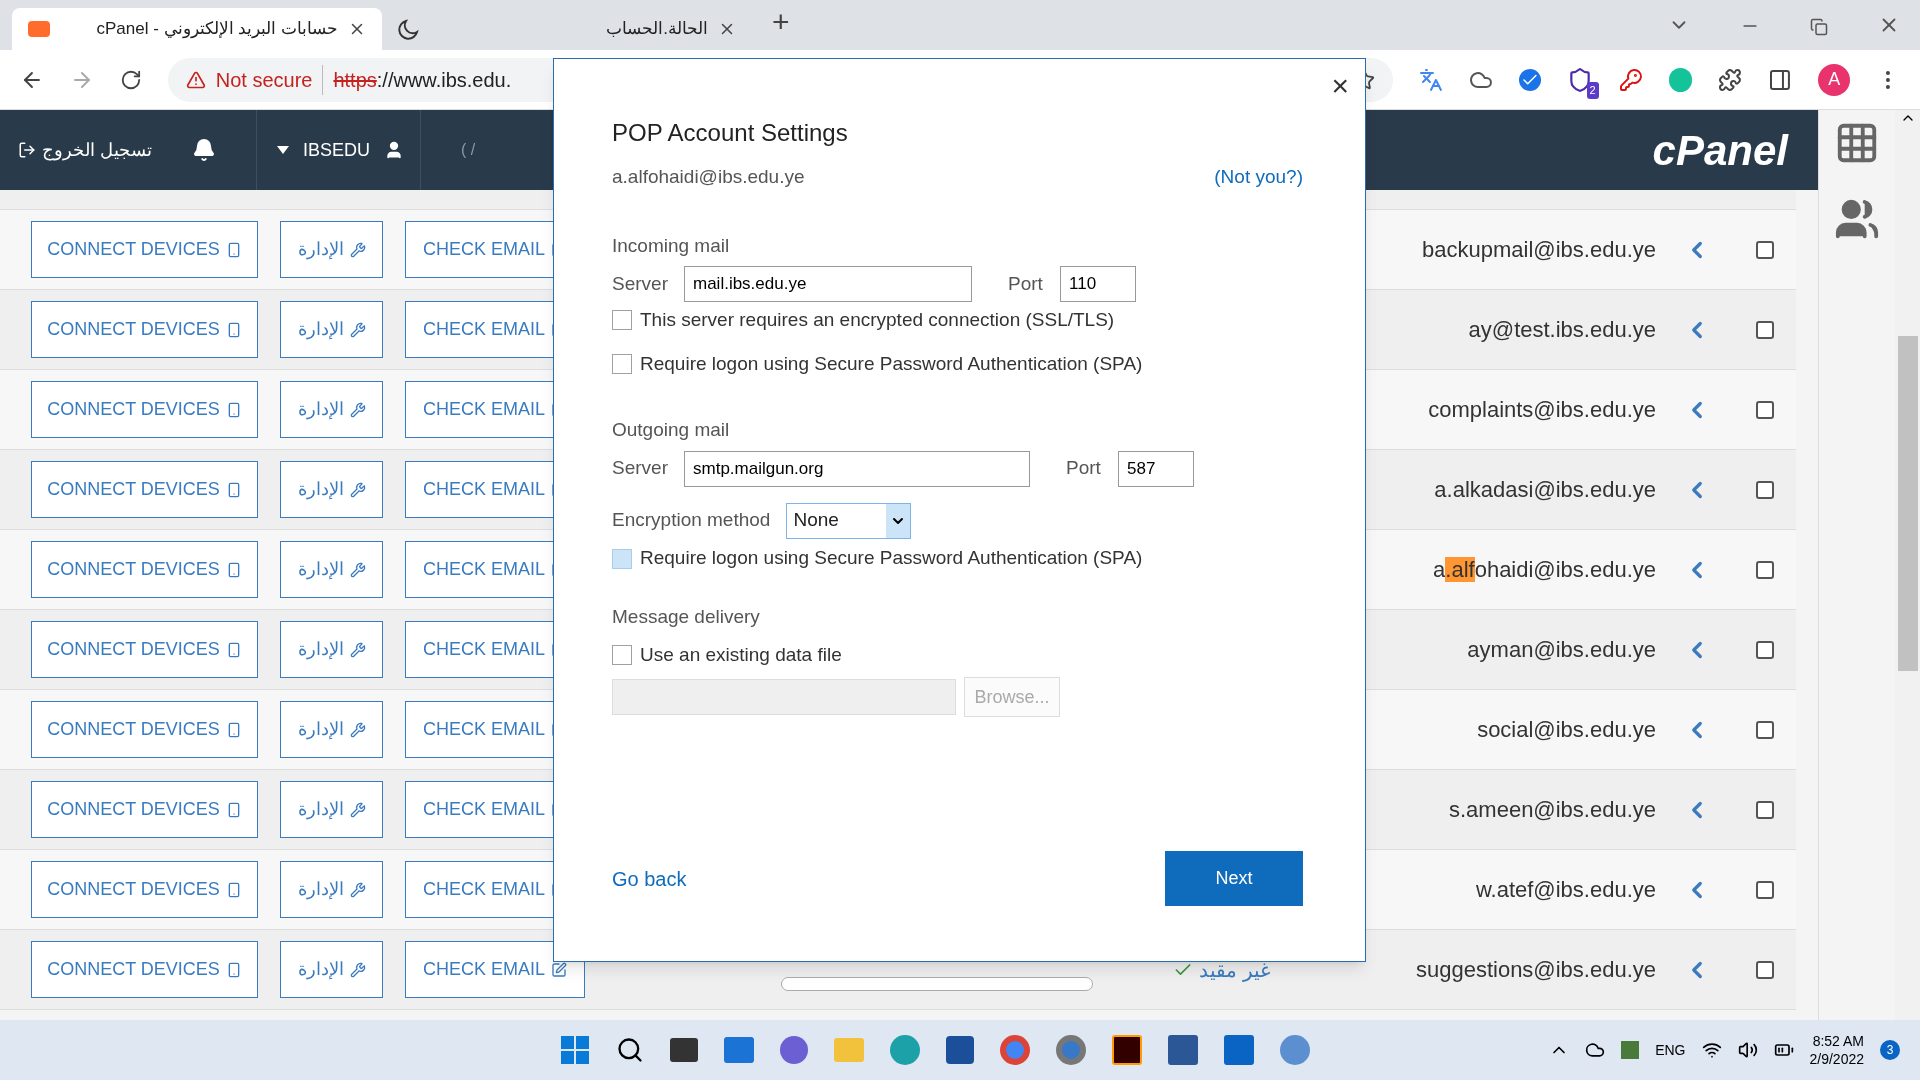 The height and width of the screenshot is (1080, 1920). Describe the element at coordinates (85, 150) in the screenshot. I see `logout-link: تسجيل الخروج` at that location.